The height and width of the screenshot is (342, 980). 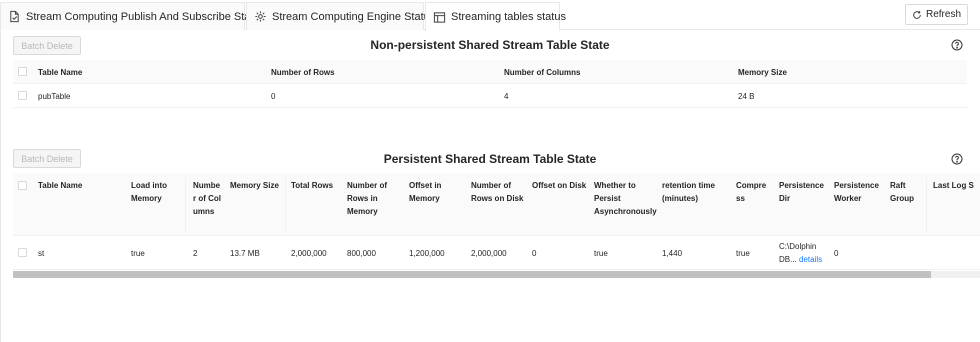 What do you see at coordinates (245, 253) in the screenshot?
I see `cell-memory-size: 13.7 MB` at bounding box center [245, 253].